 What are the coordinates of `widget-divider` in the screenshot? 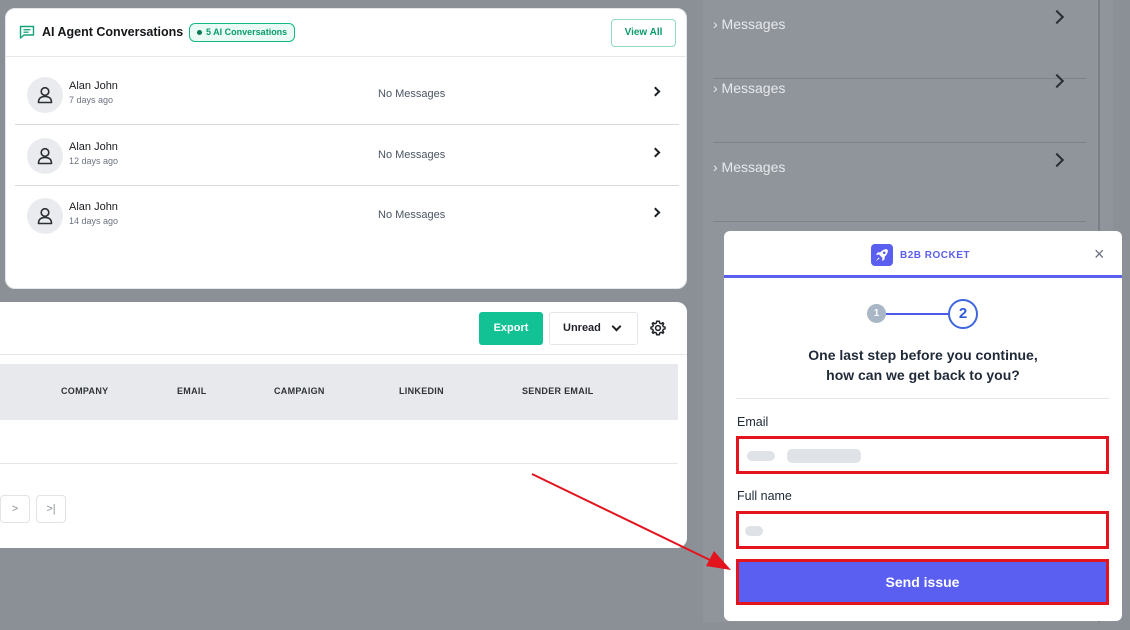 It's located at (922, 398).